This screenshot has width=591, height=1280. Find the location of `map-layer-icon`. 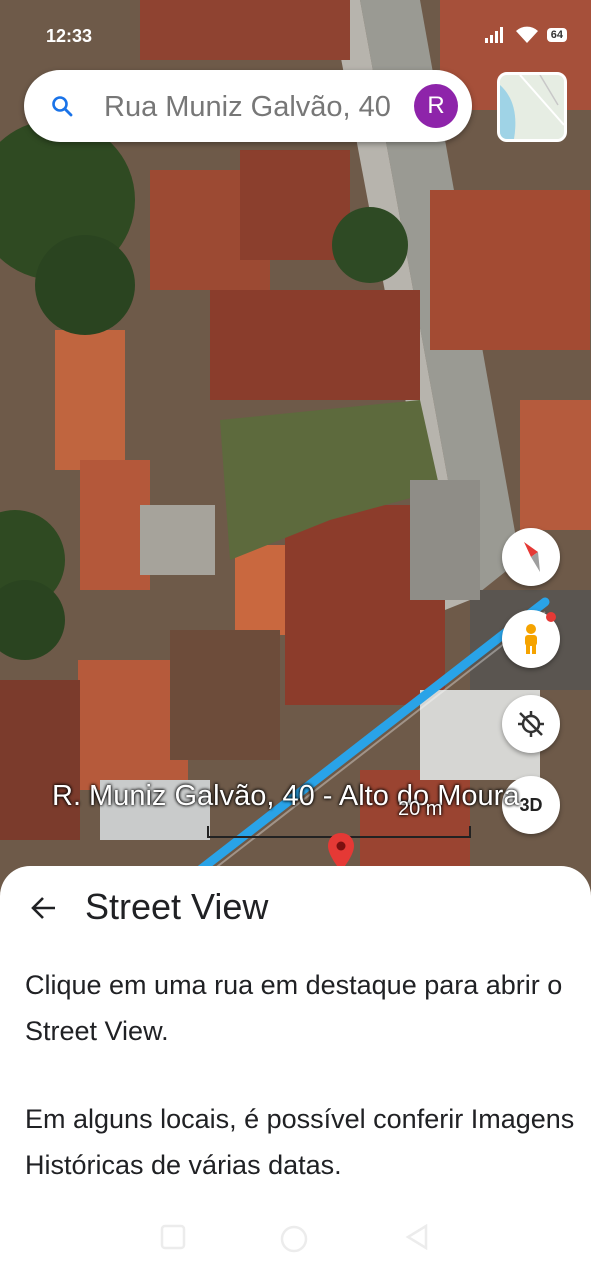

map-layer-icon is located at coordinates (532, 107).